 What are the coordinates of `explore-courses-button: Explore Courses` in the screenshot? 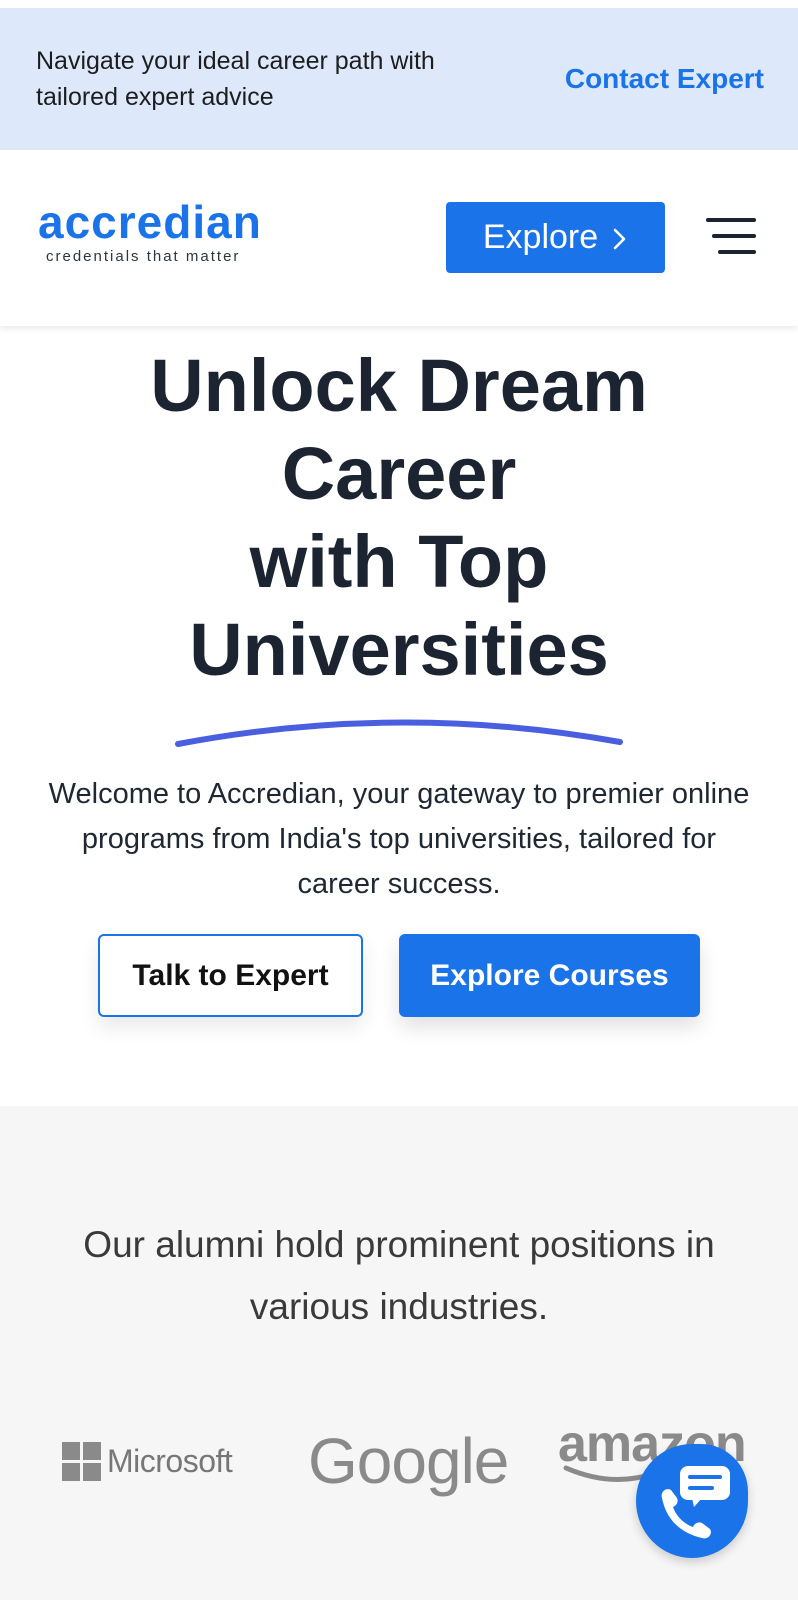 It's located at (549, 975).